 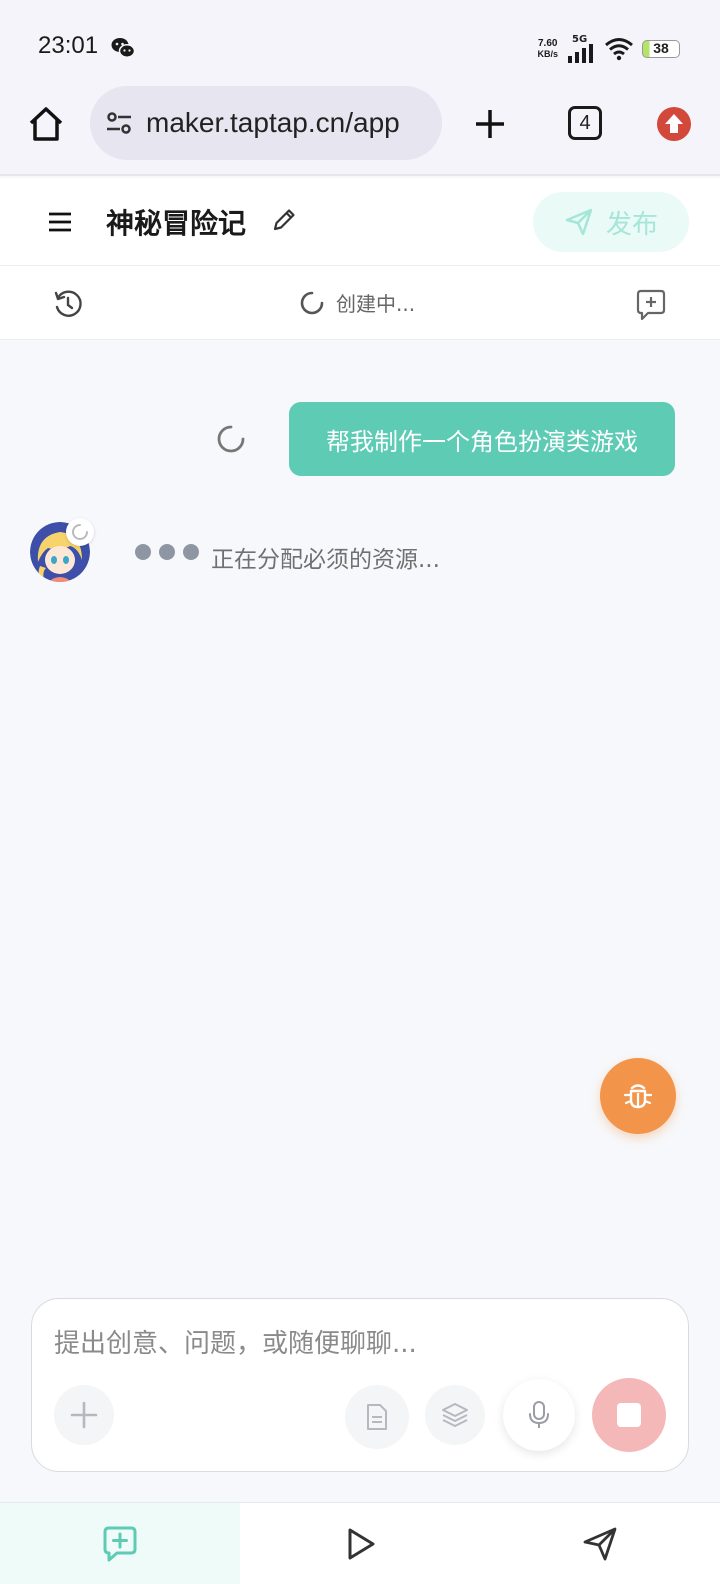 What do you see at coordinates (231, 439) in the screenshot?
I see `message-sending-spinner-icon` at bounding box center [231, 439].